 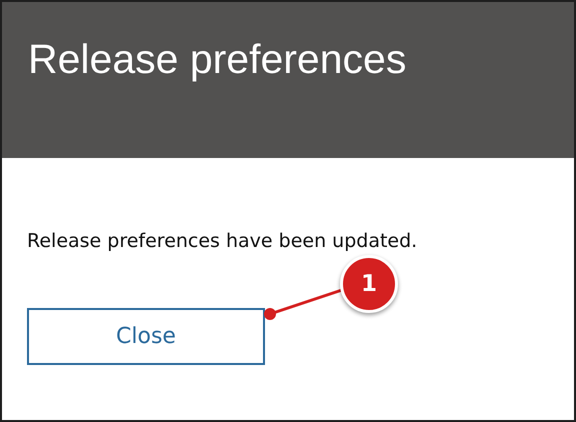 What do you see at coordinates (146, 336) in the screenshot?
I see `close-button: Close` at bounding box center [146, 336].